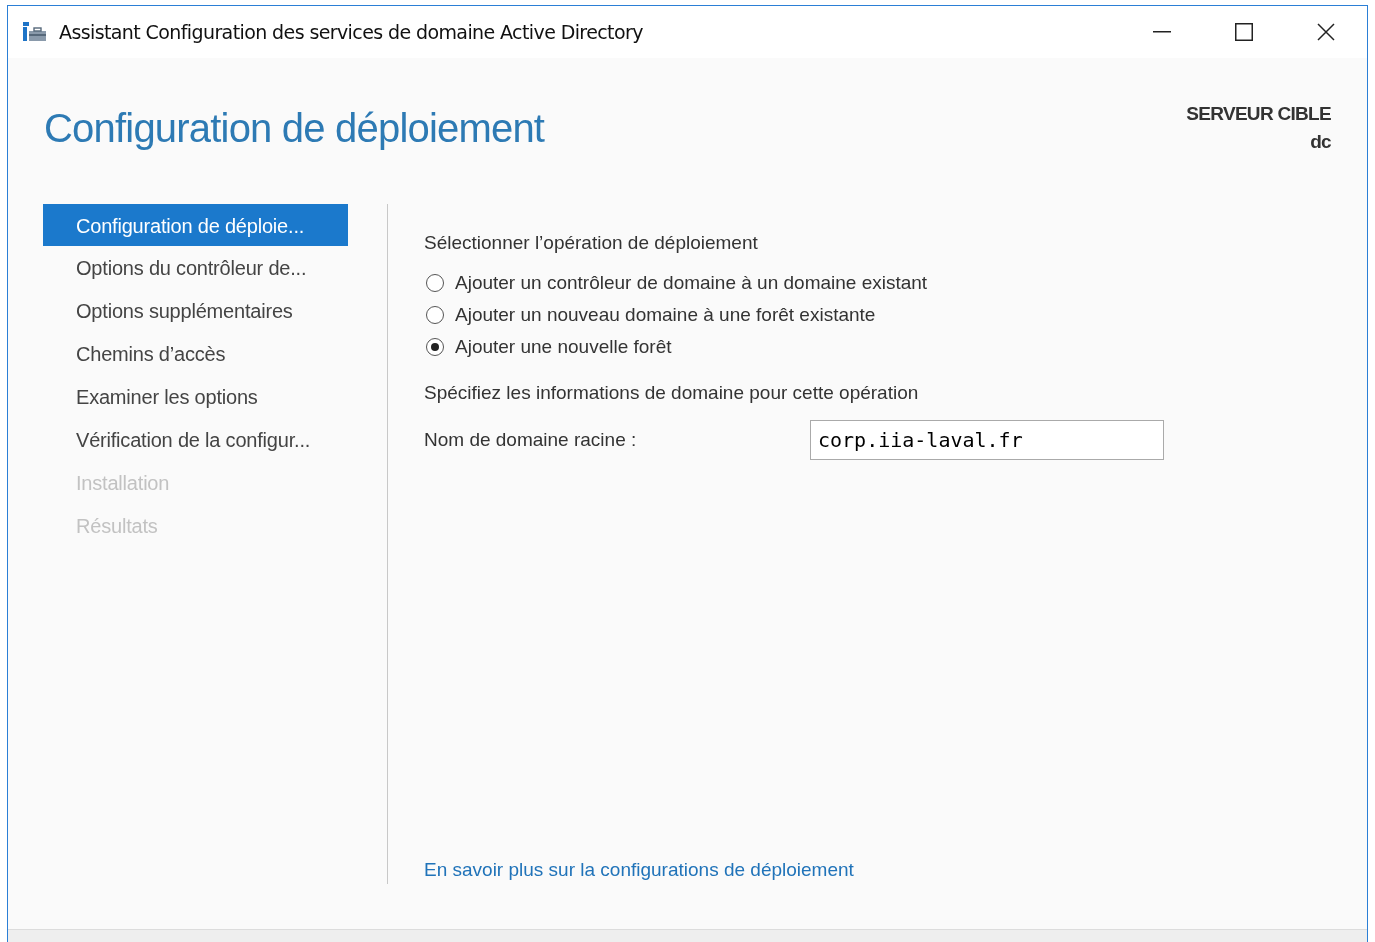 The image size is (1375, 942). Describe the element at coordinates (215, 310) in the screenshot. I see `sidebar-item: Options supplémentaires` at that location.